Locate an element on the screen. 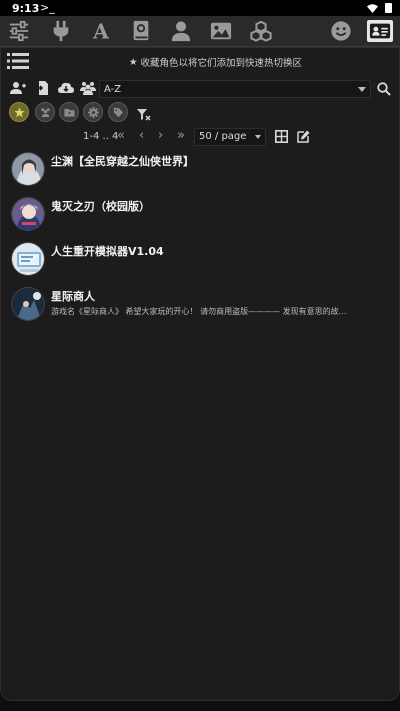 The height and width of the screenshot is (711, 400). character-name: 尘渊【全民穿越之仙侠世界】 is located at coordinates (122, 161).